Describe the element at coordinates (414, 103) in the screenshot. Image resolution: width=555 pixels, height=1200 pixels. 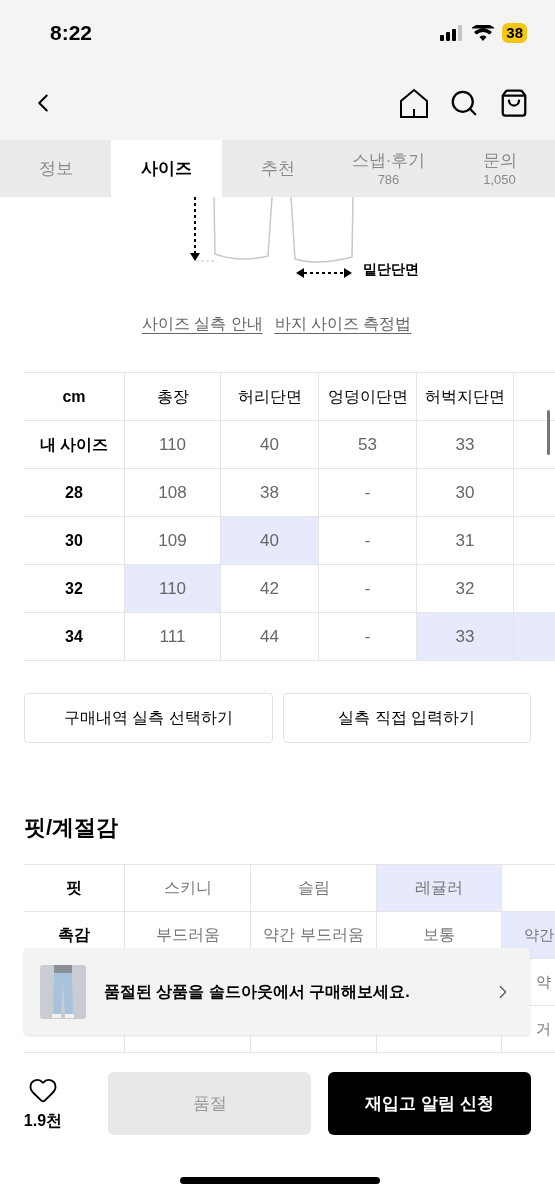
I see `home-icon` at that location.